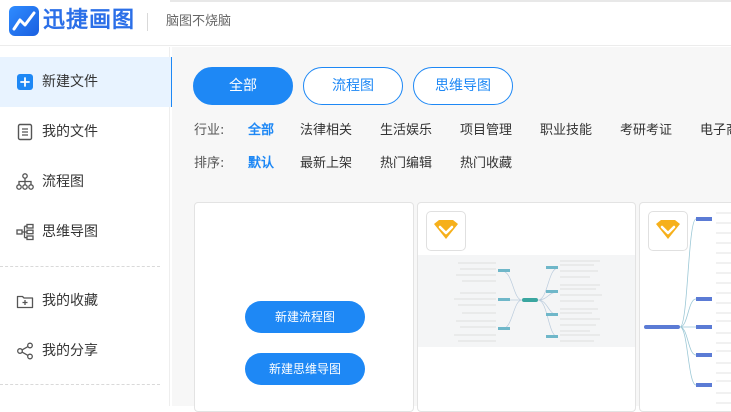 This screenshot has height=412, width=731. What do you see at coordinates (353, 86) in the screenshot?
I see `tab-flowchart: 流程图` at bounding box center [353, 86].